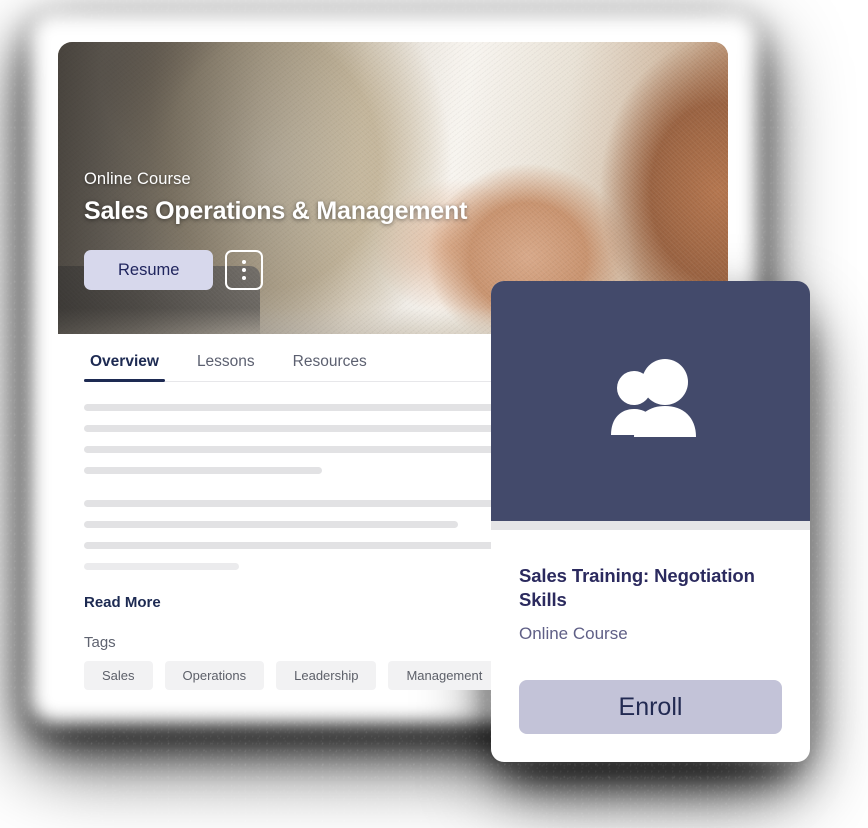 This screenshot has height=828, width=868. I want to click on course-title: Sales Operations & Management, so click(276, 211).